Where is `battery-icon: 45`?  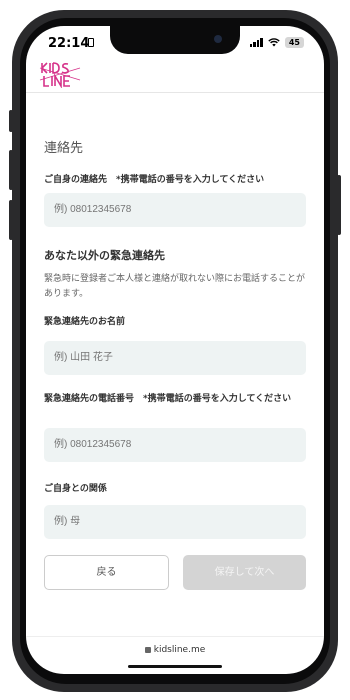 battery-icon: 45 is located at coordinates (294, 42).